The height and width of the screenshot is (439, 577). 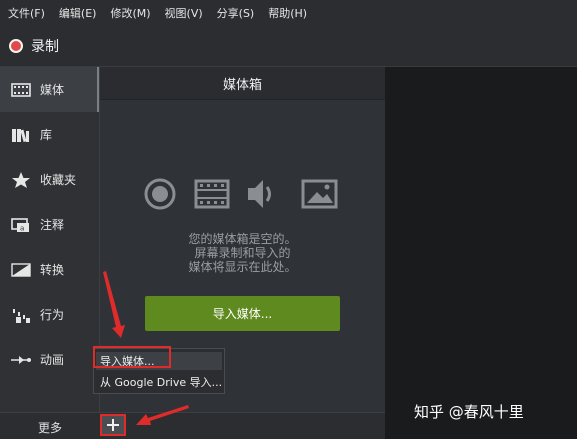 I want to click on empty-line-1: 您的媒体箱是空的。, so click(x=242, y=239).